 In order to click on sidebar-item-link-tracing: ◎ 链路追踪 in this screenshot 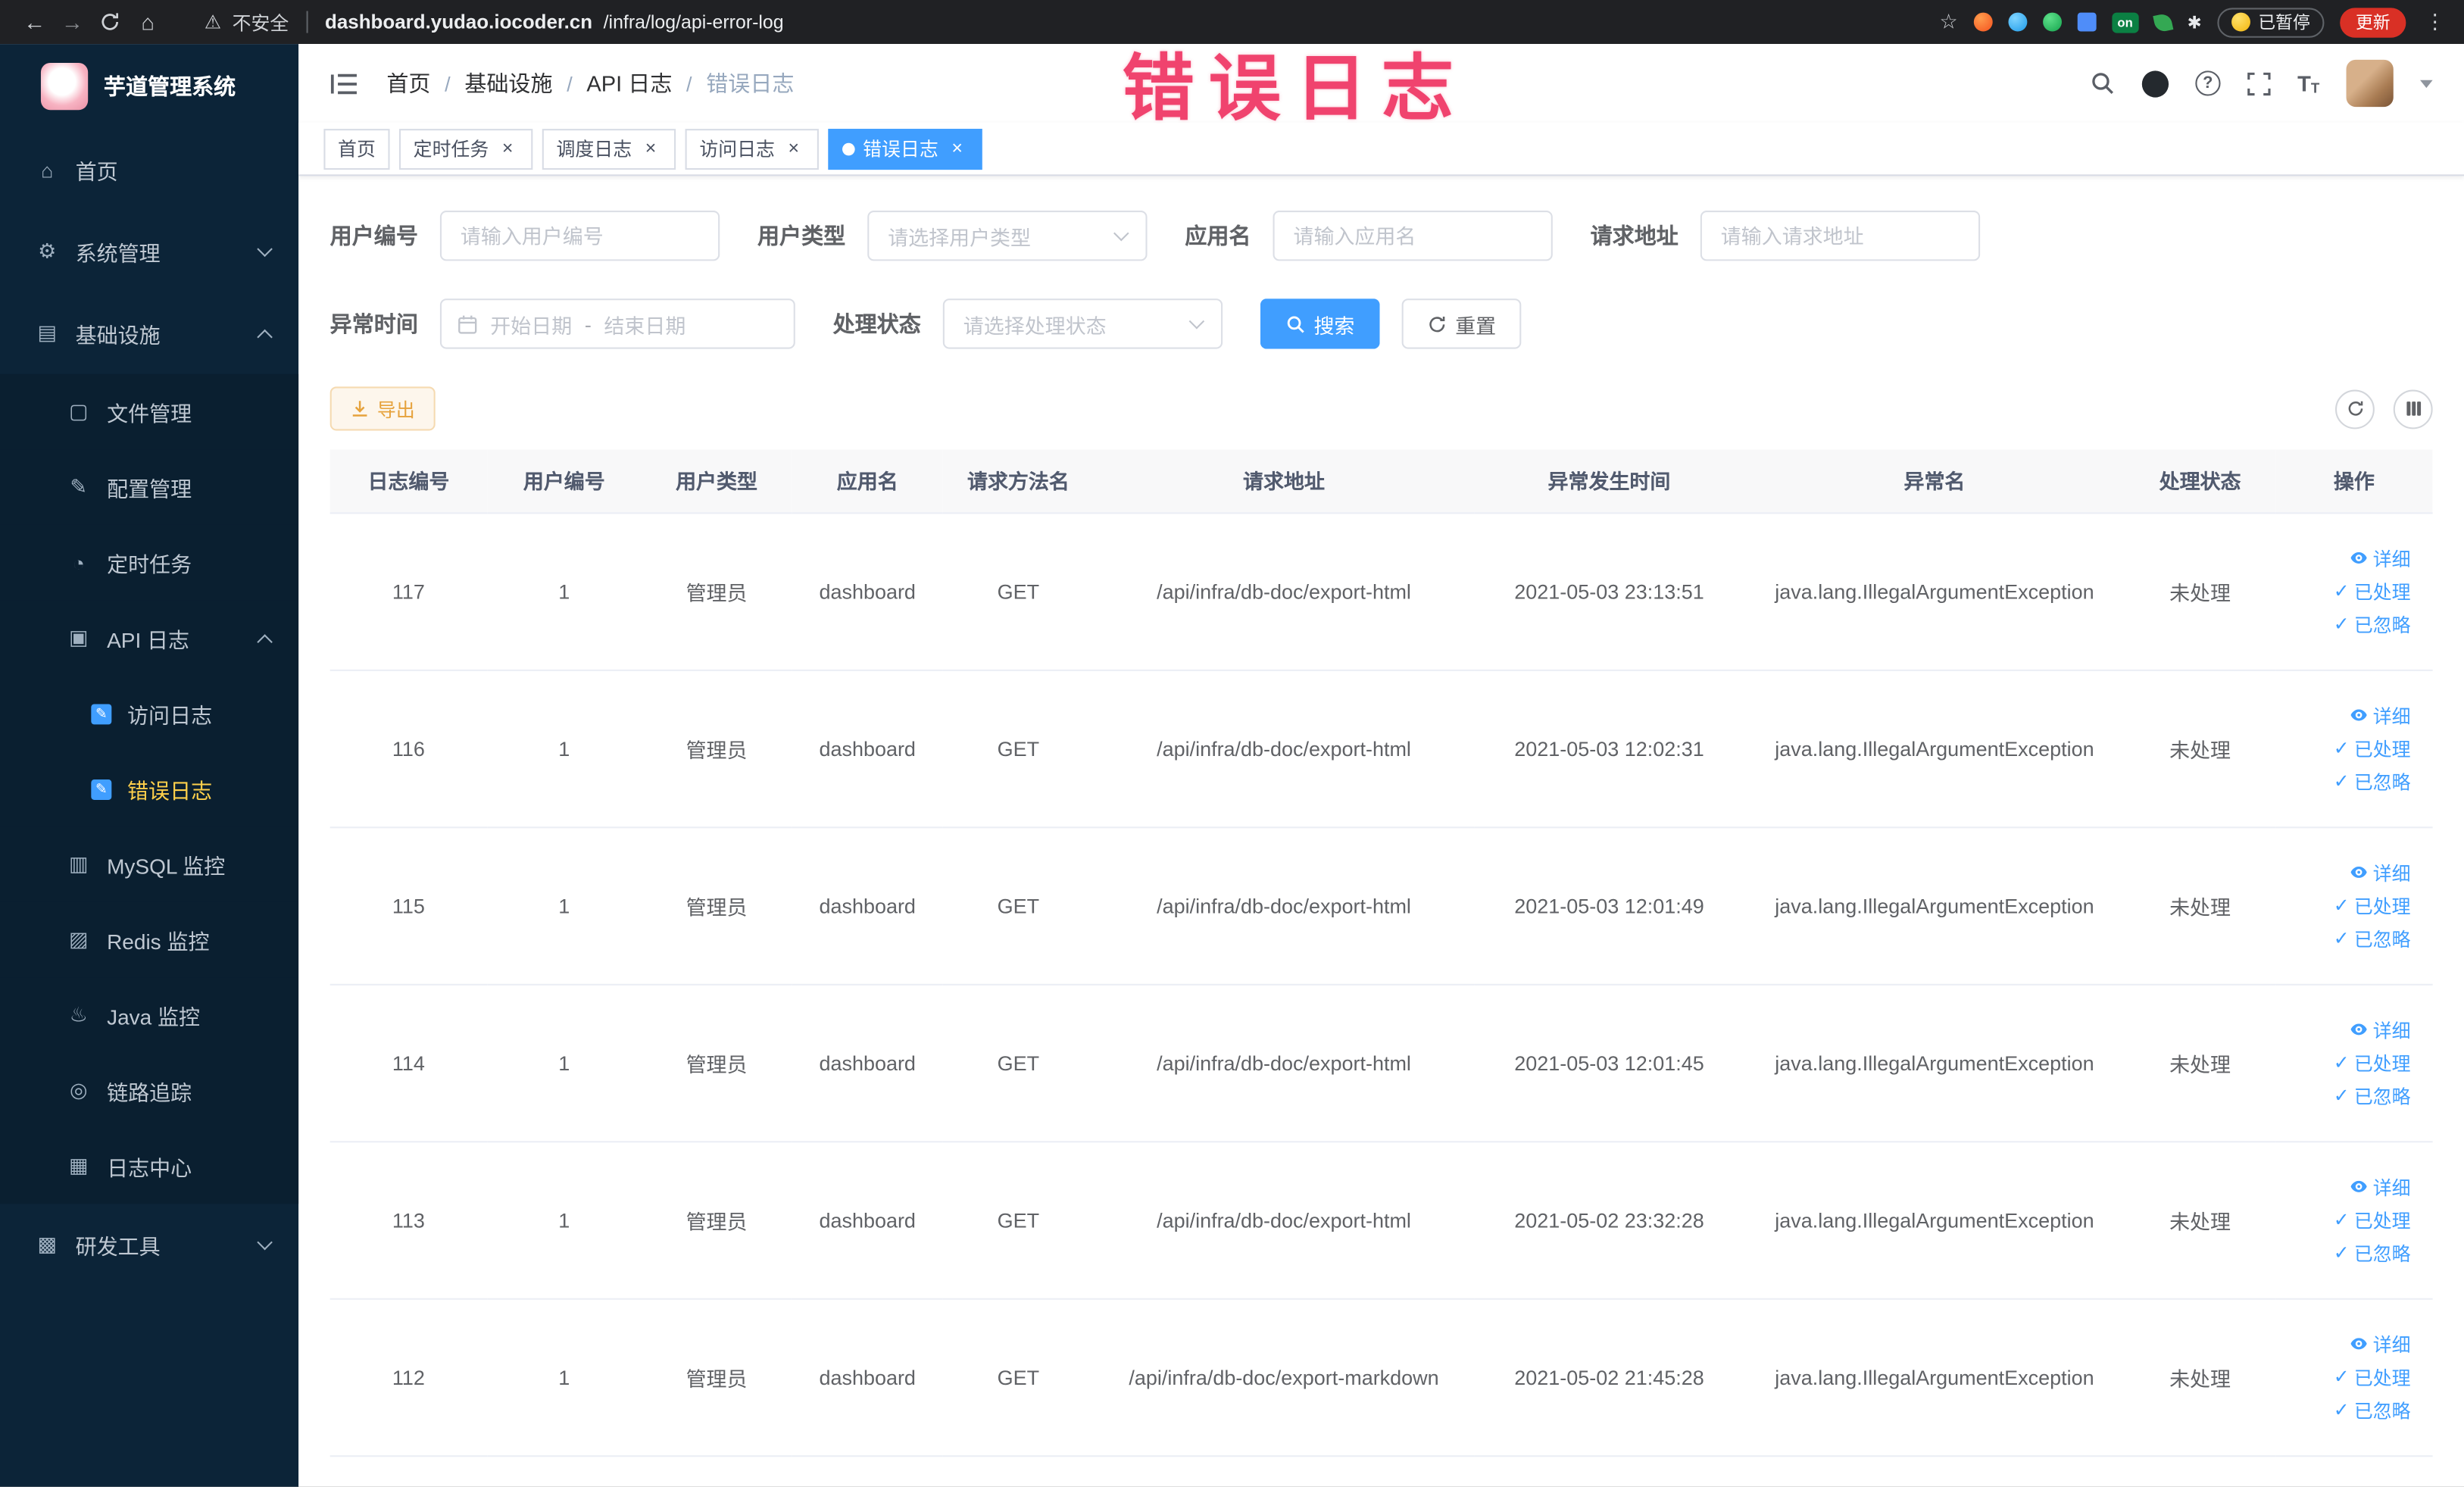, I will do `click(149, 1091)`.